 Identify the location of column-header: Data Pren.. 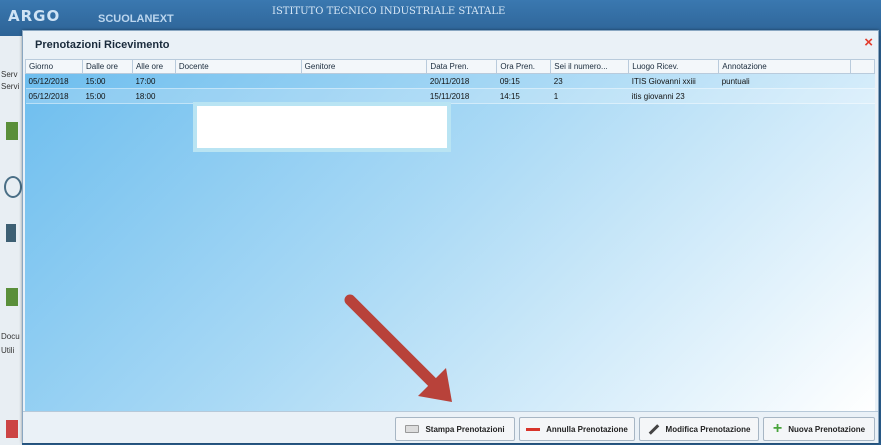
(462, 66).